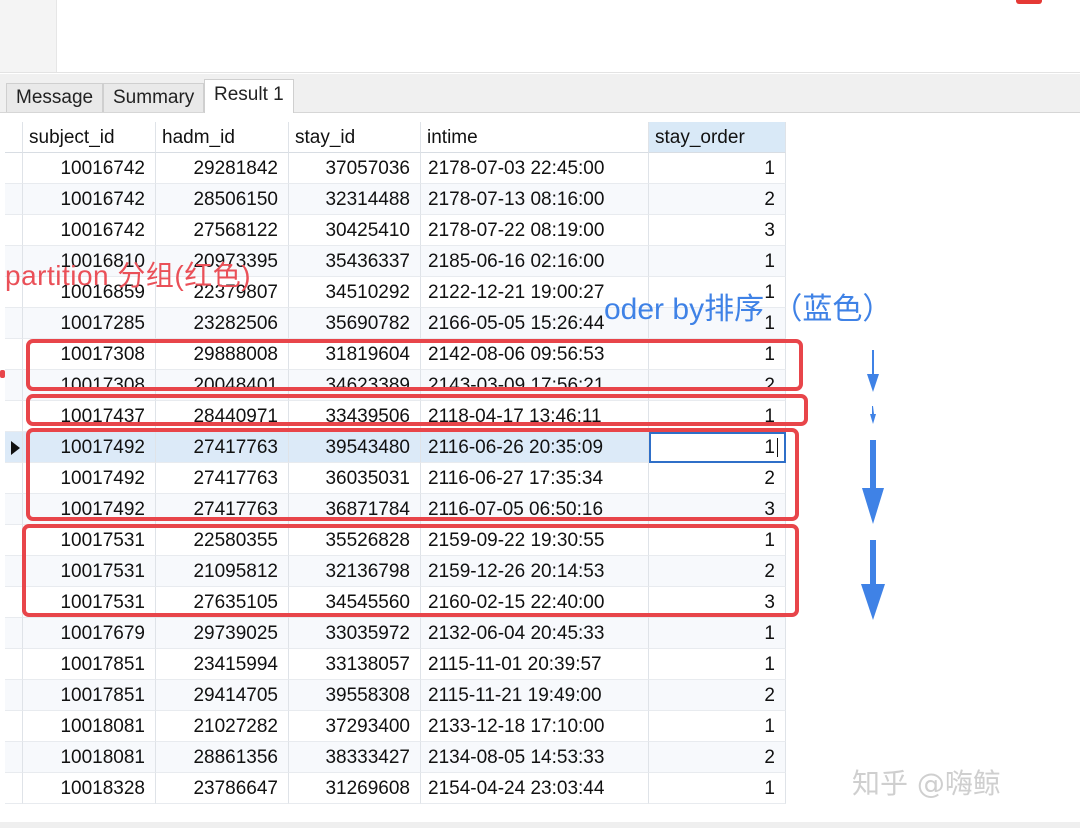 The image size is (1080, 828). What do you see at coordinates (535, 695) in the screenshot?
I see `intime-cell: 2115-11-21 19:49:00` at bounding box center [535, 695].